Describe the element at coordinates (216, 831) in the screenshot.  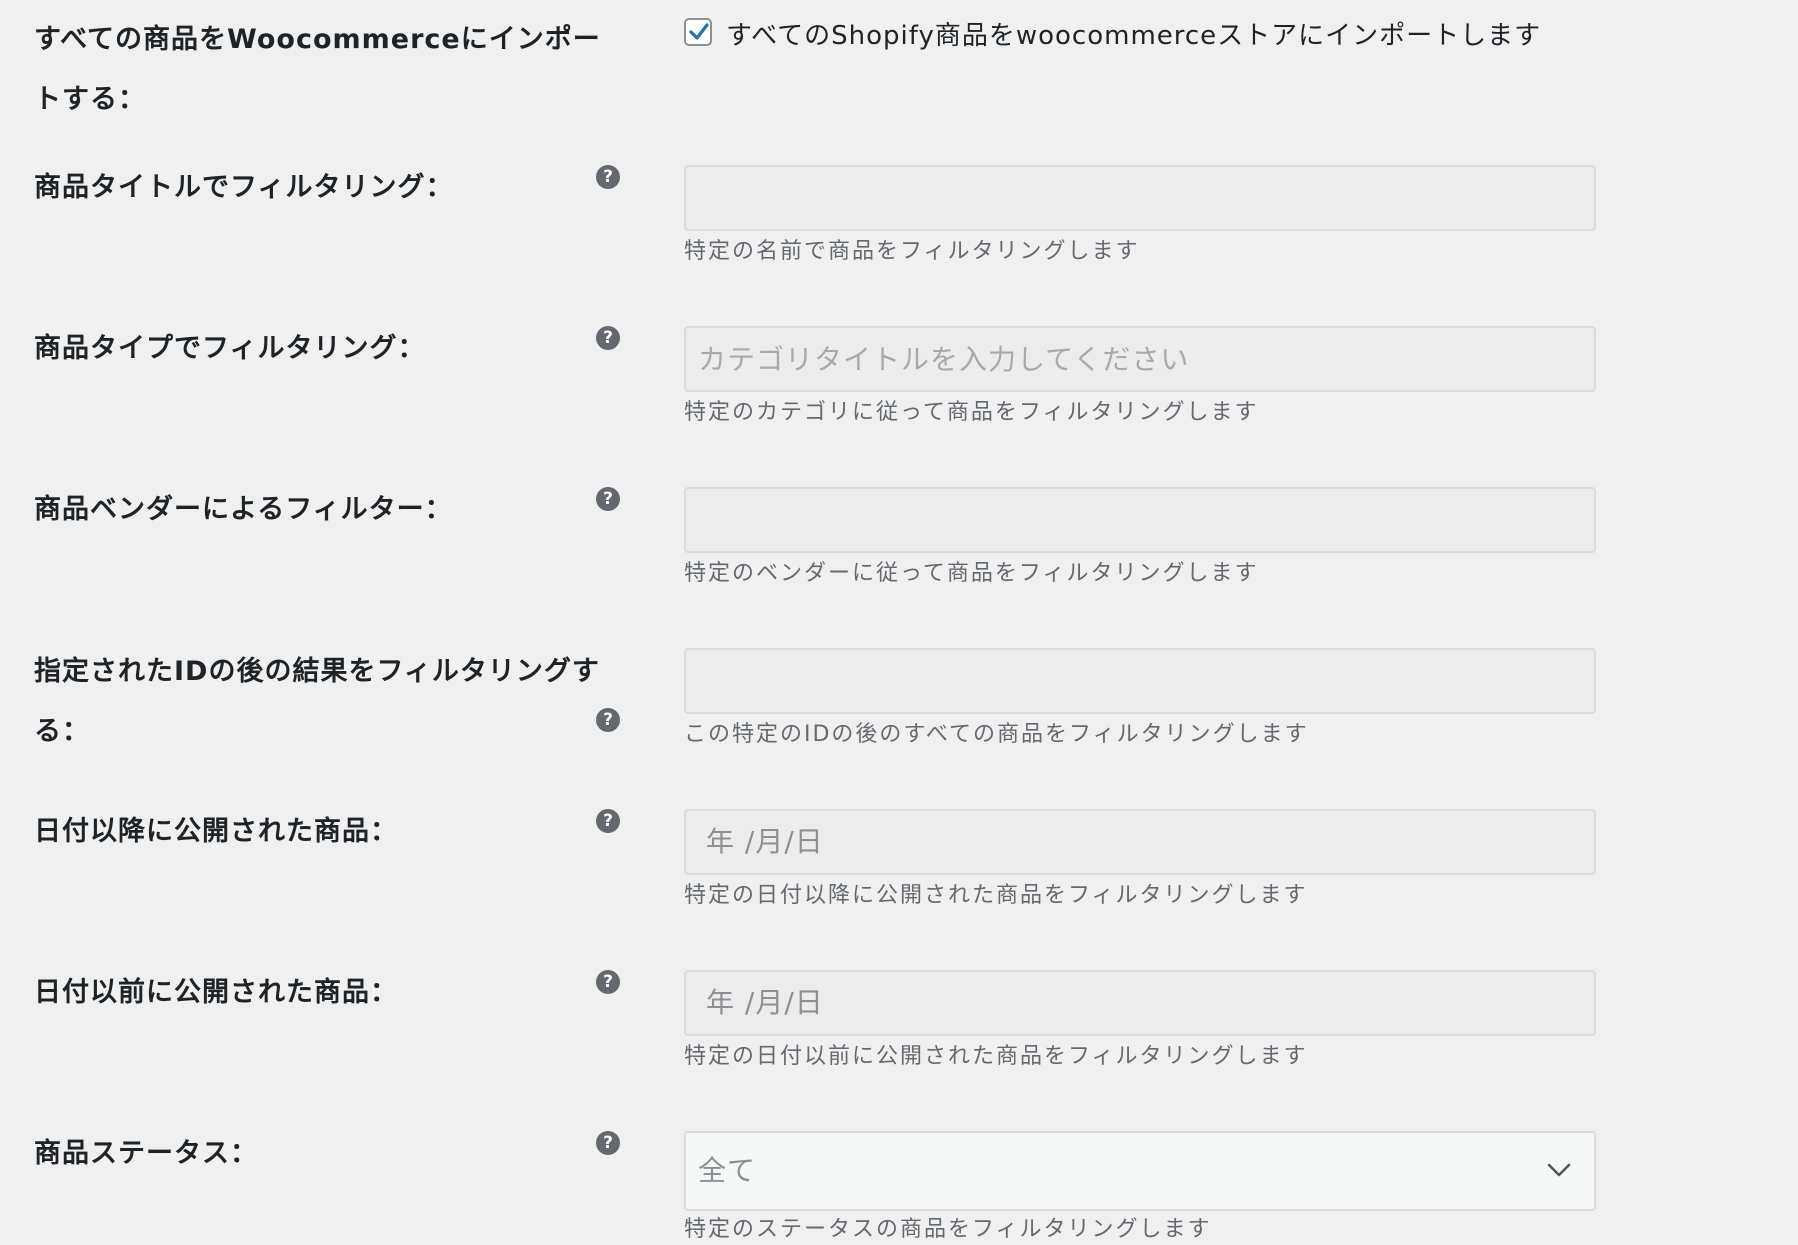
I see `published-after-label: 日付以降に公開された商品：` at that location.